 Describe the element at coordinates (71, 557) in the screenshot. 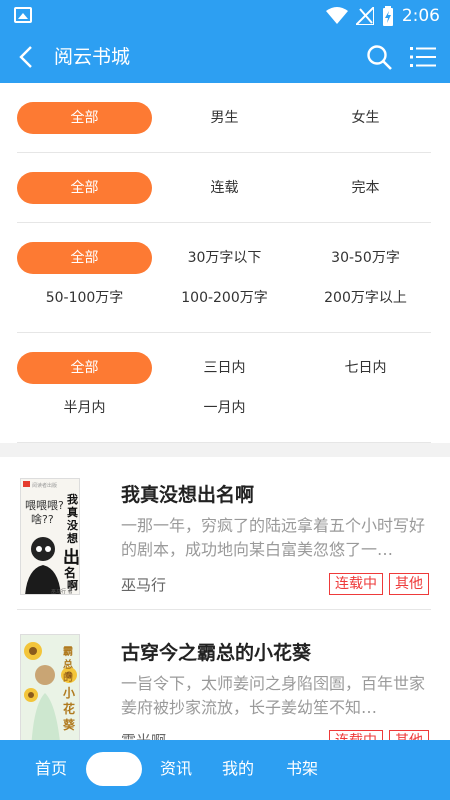

I see `svg-text: 出` at that location.